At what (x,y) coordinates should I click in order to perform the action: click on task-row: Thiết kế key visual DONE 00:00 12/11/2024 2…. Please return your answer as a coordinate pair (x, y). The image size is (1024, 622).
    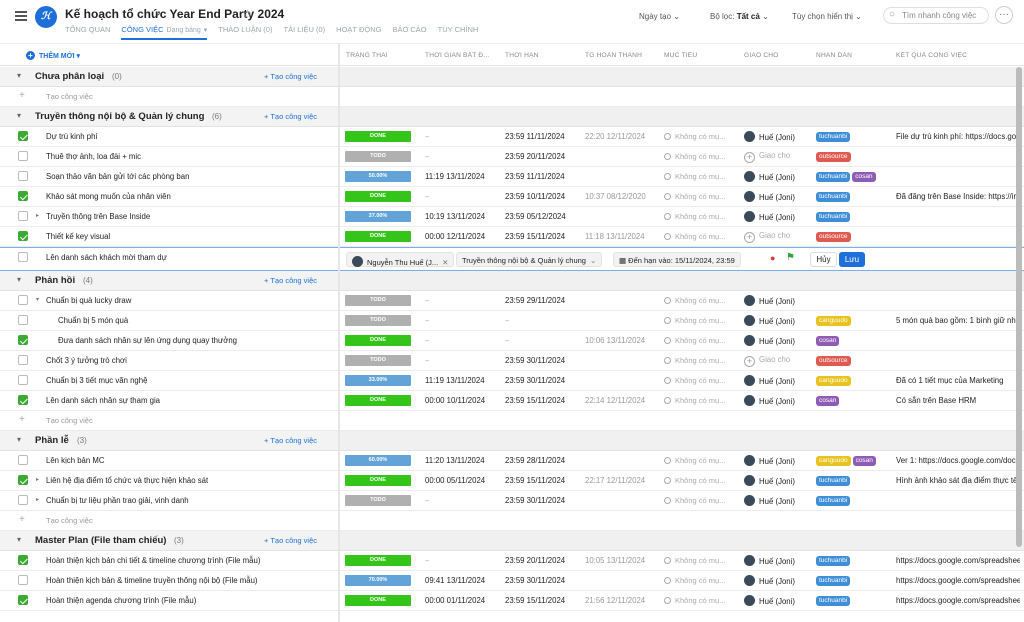
    Looking at the image, I should click on (512, 237).